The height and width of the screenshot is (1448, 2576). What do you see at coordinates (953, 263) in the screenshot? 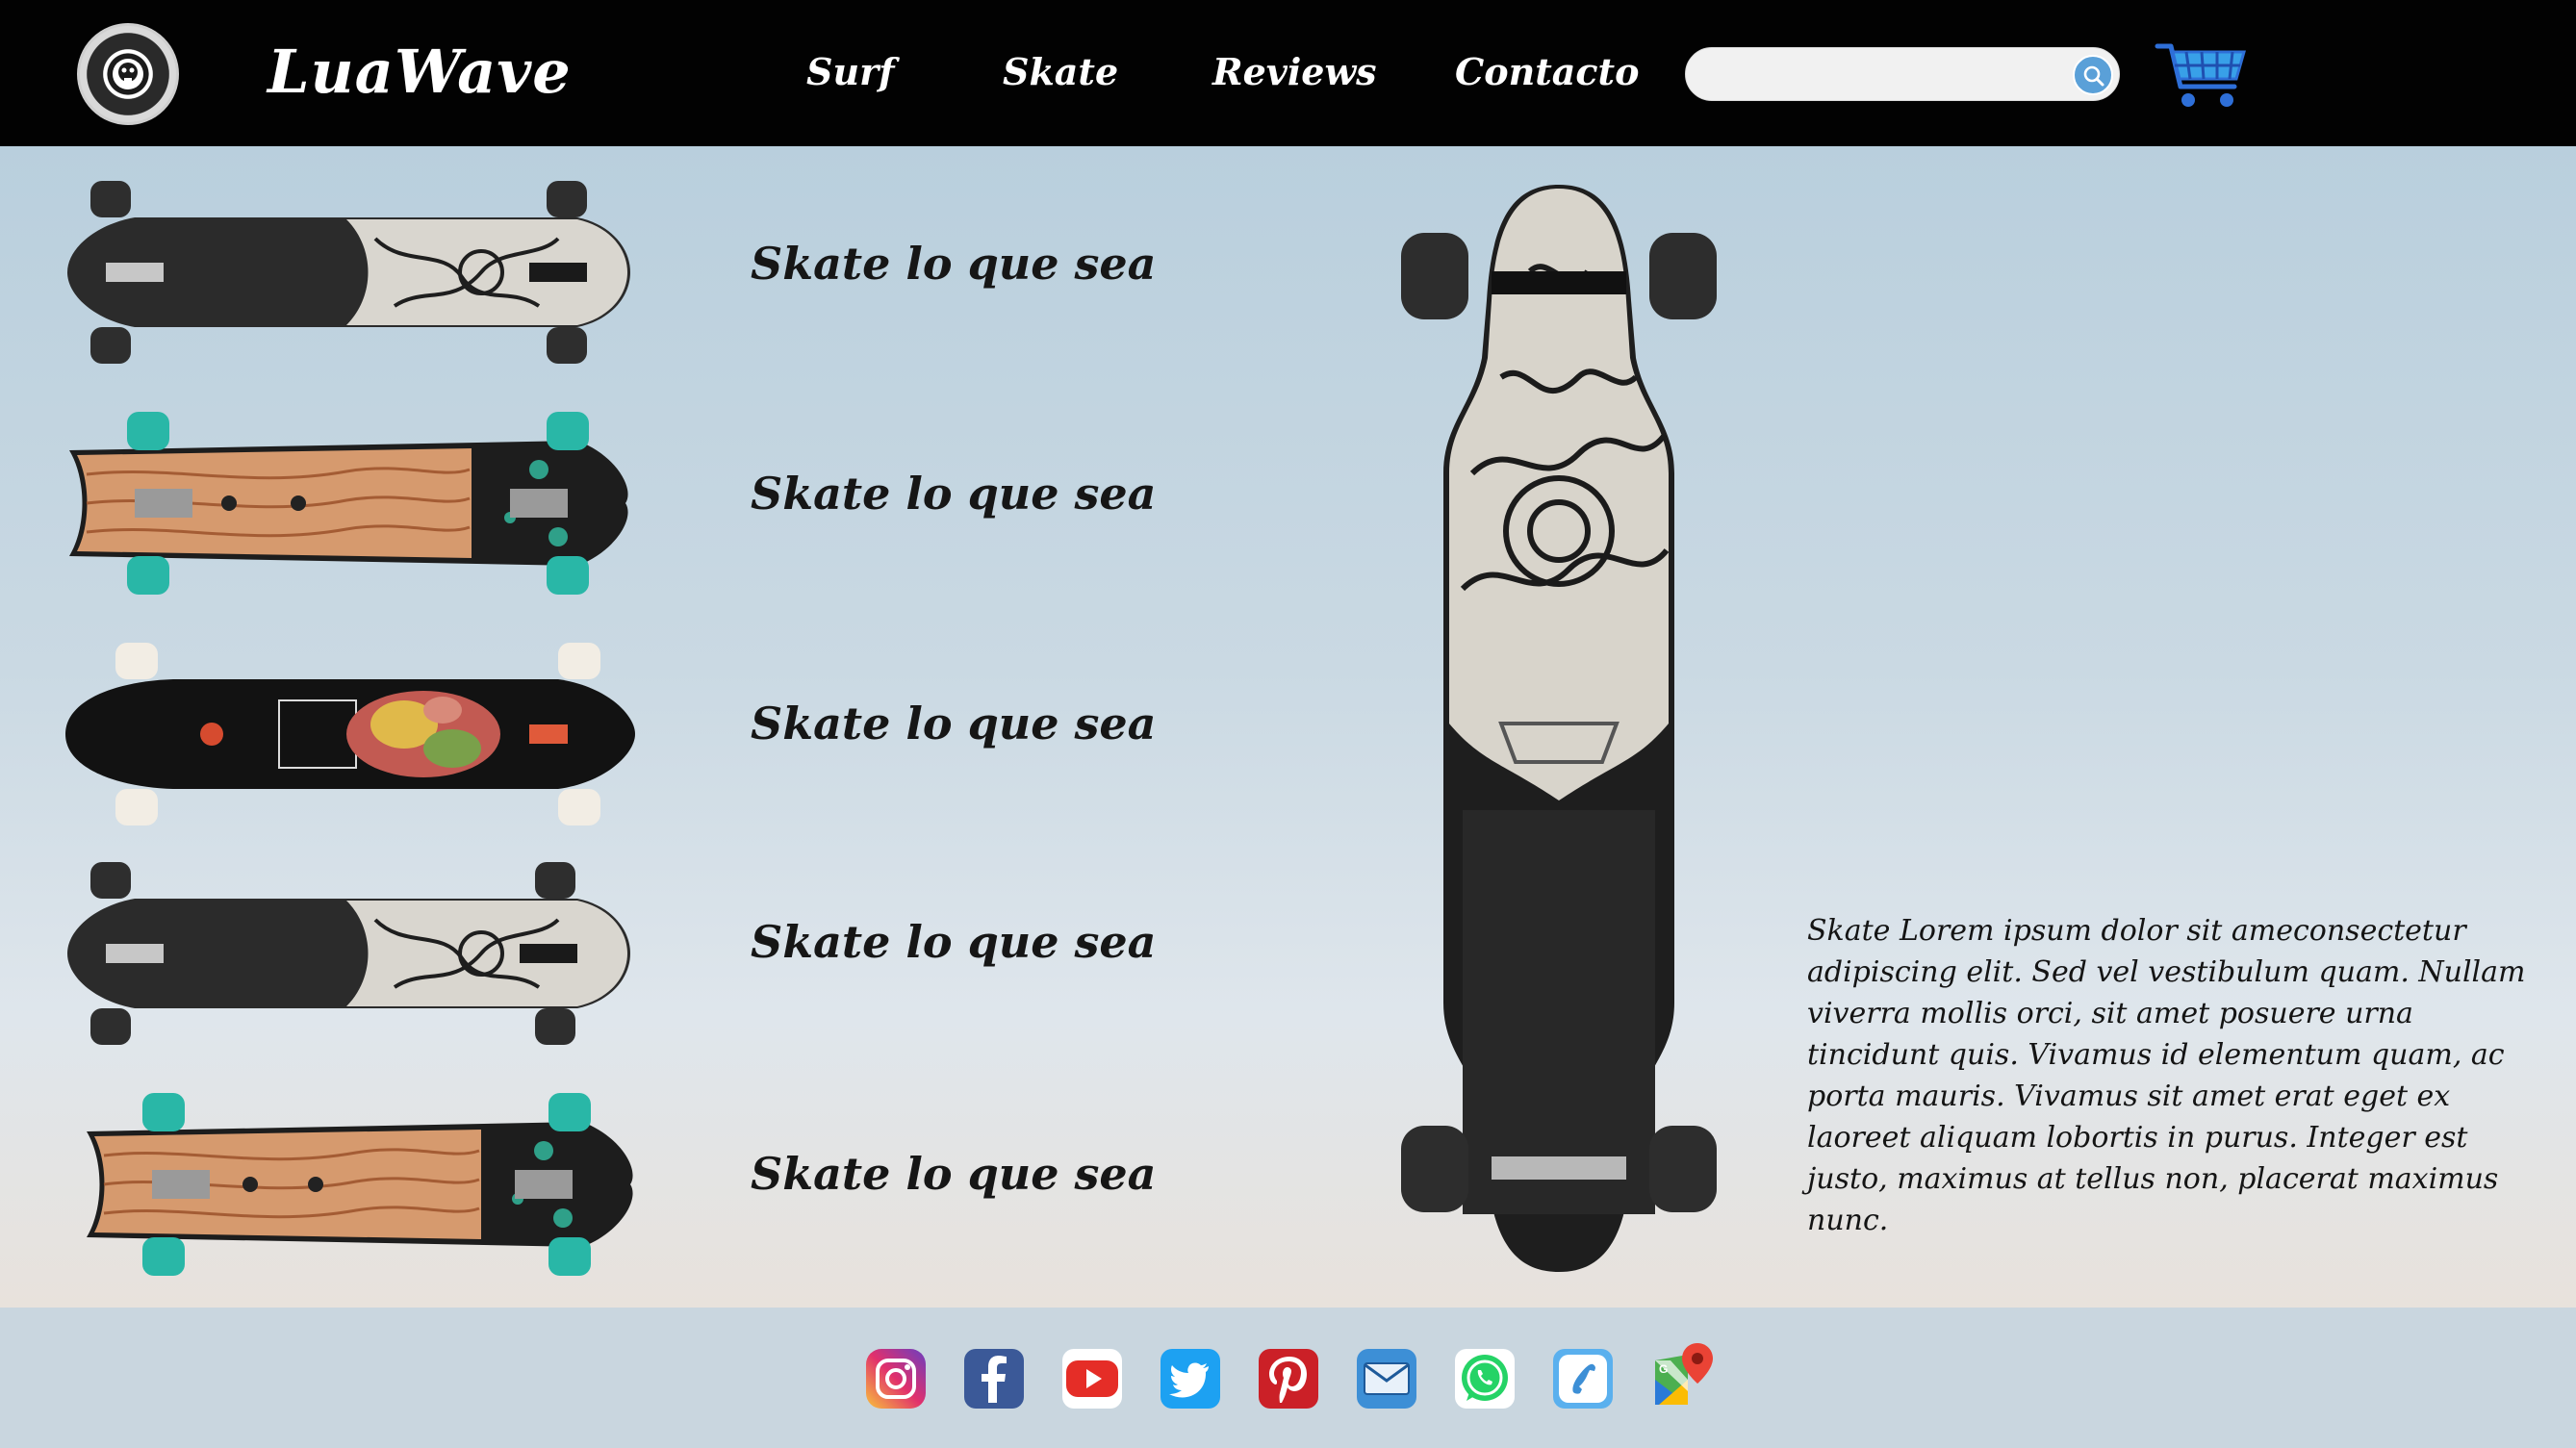
I see `product-label-1: Skate lo que sea` at bounding box center [953, 263].